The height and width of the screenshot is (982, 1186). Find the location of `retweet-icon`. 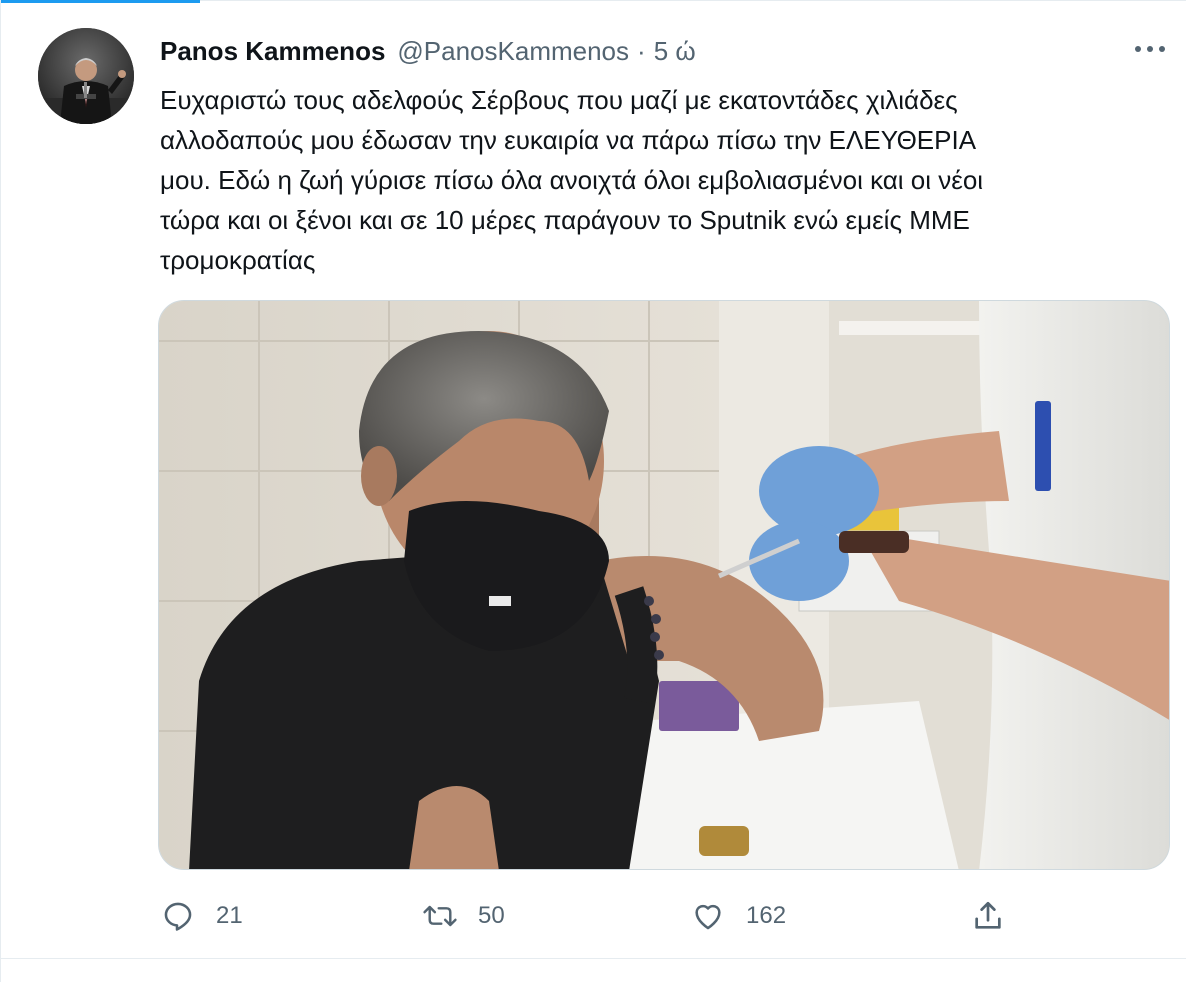

retweet-icon is located at coordinates (440, 916).